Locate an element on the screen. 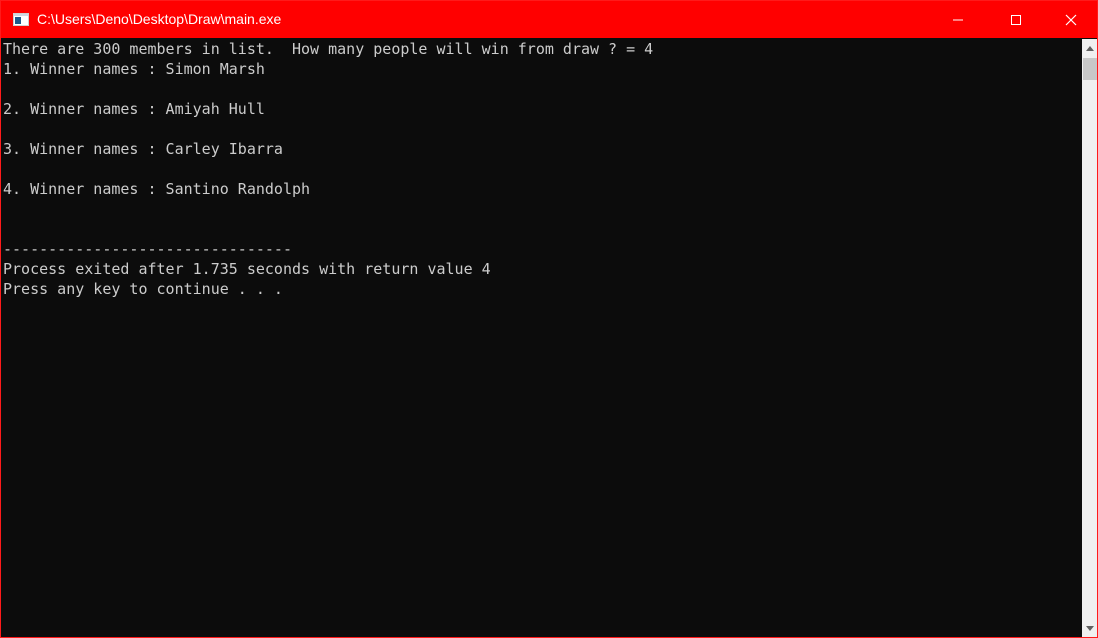 The width and height of the screenshot is (1098, 638). maximize-button is located at coordinates (1016, 19).